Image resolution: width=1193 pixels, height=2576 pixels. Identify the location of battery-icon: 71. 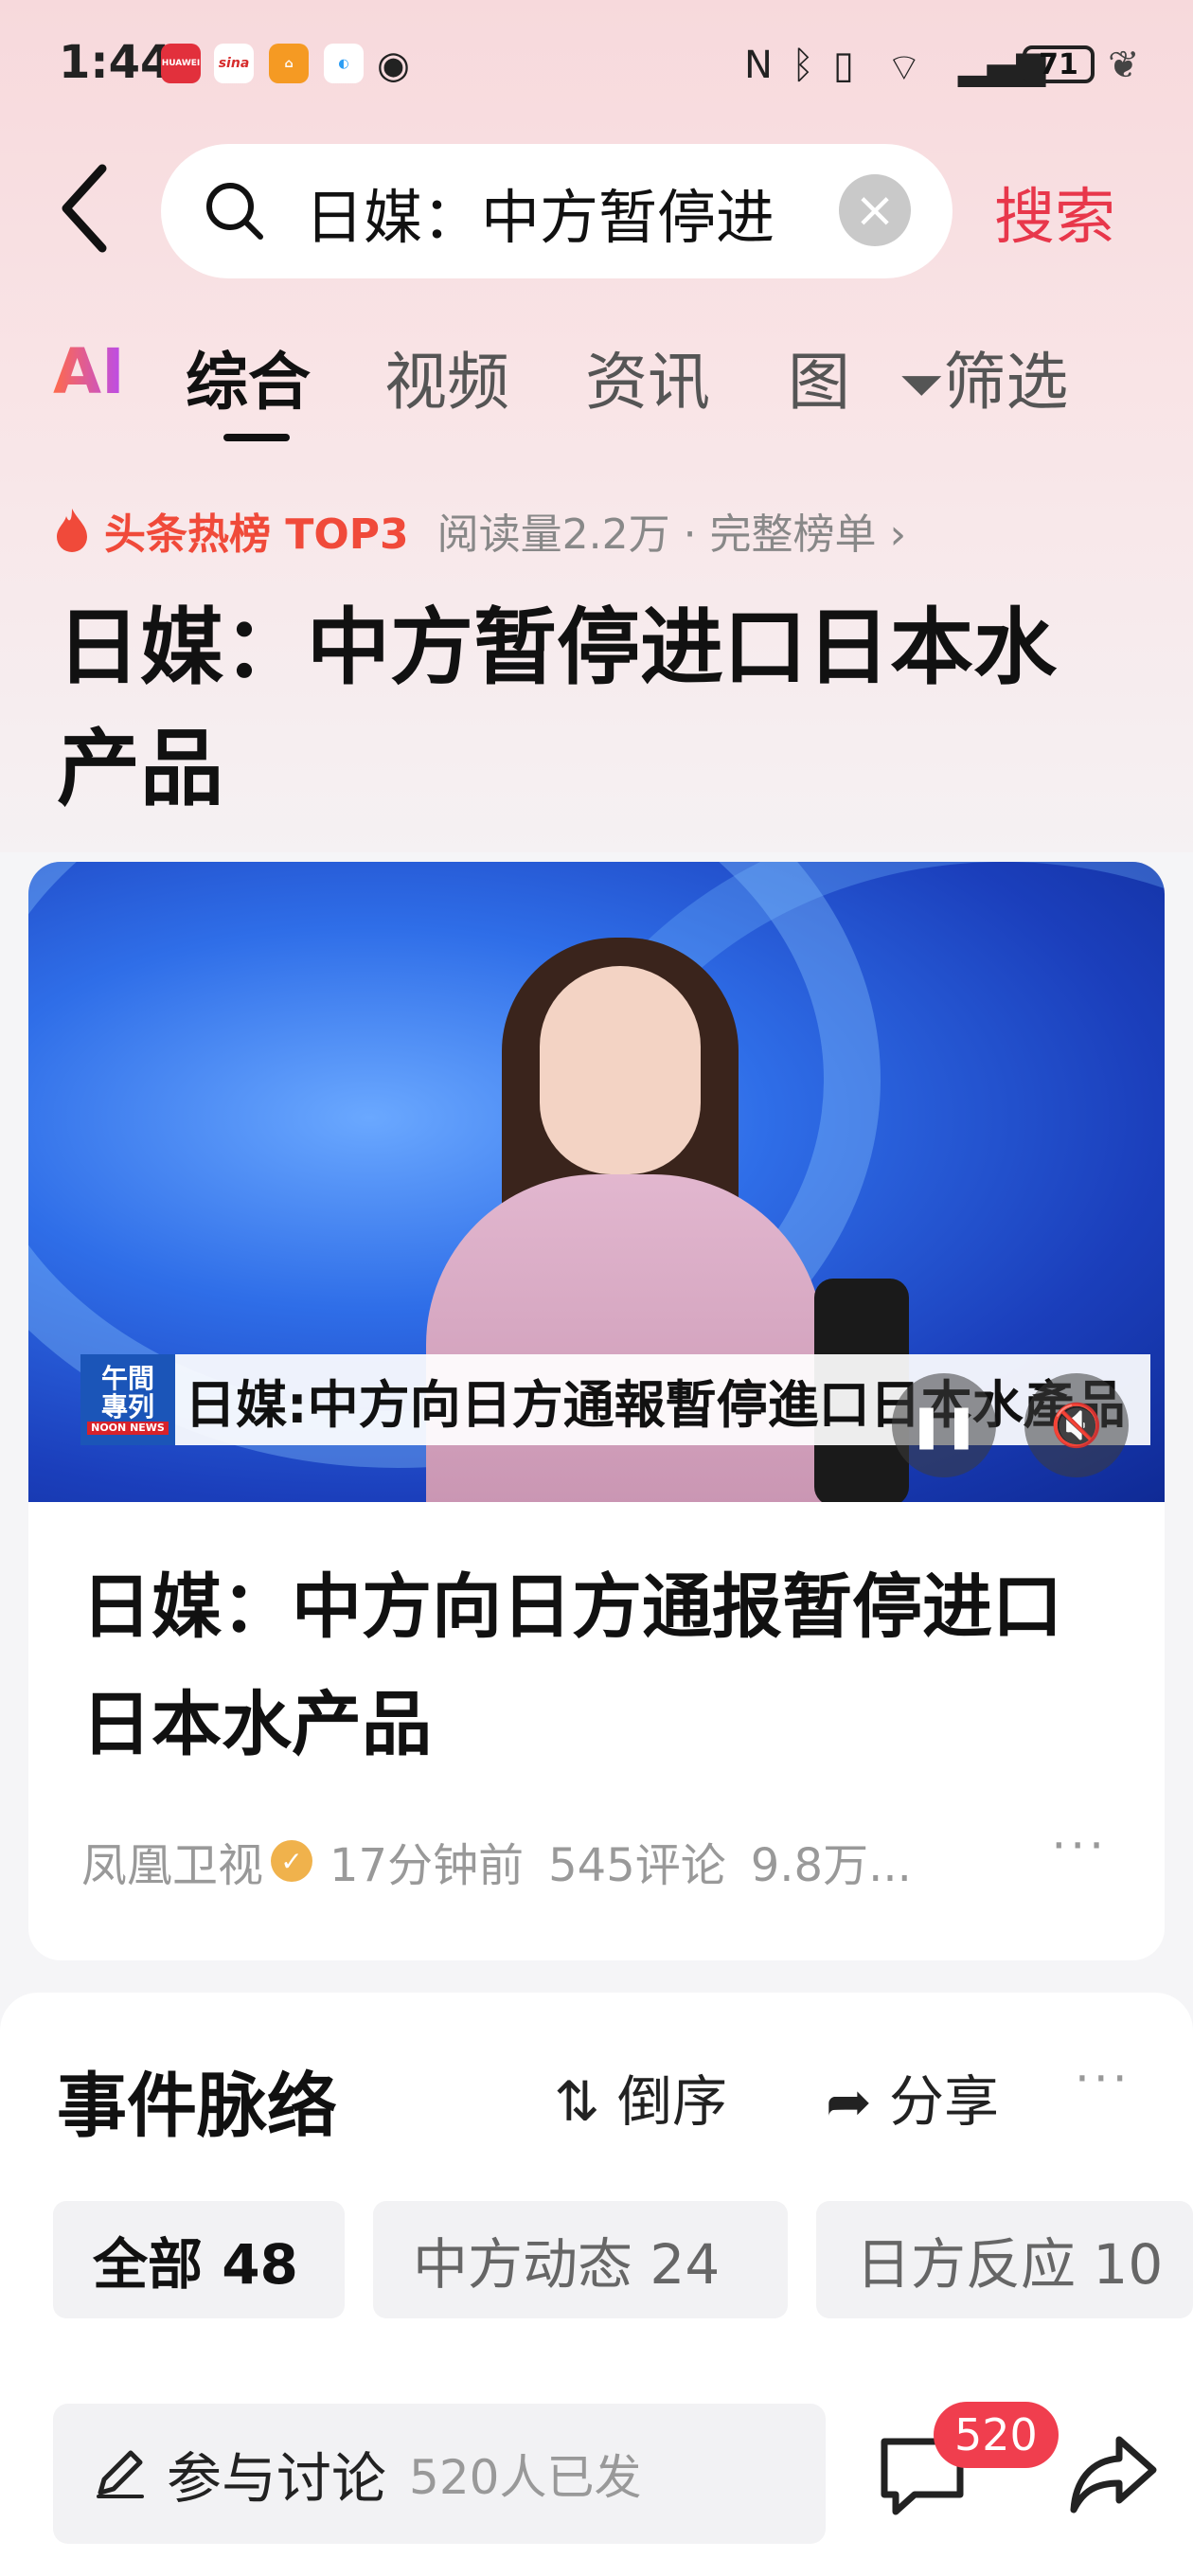
(1059, 64).